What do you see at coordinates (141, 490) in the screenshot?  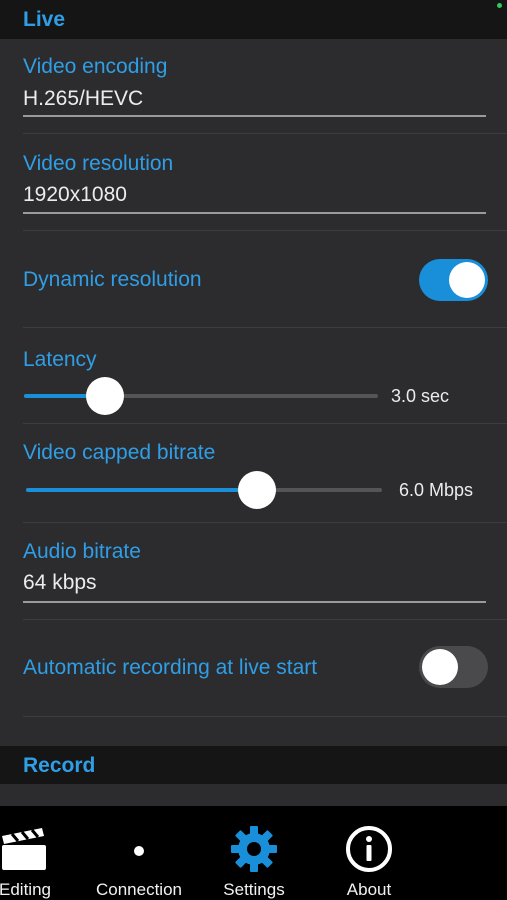 I see `video-capped-bitrate-slider-fill` at bounding box center [141, 490].